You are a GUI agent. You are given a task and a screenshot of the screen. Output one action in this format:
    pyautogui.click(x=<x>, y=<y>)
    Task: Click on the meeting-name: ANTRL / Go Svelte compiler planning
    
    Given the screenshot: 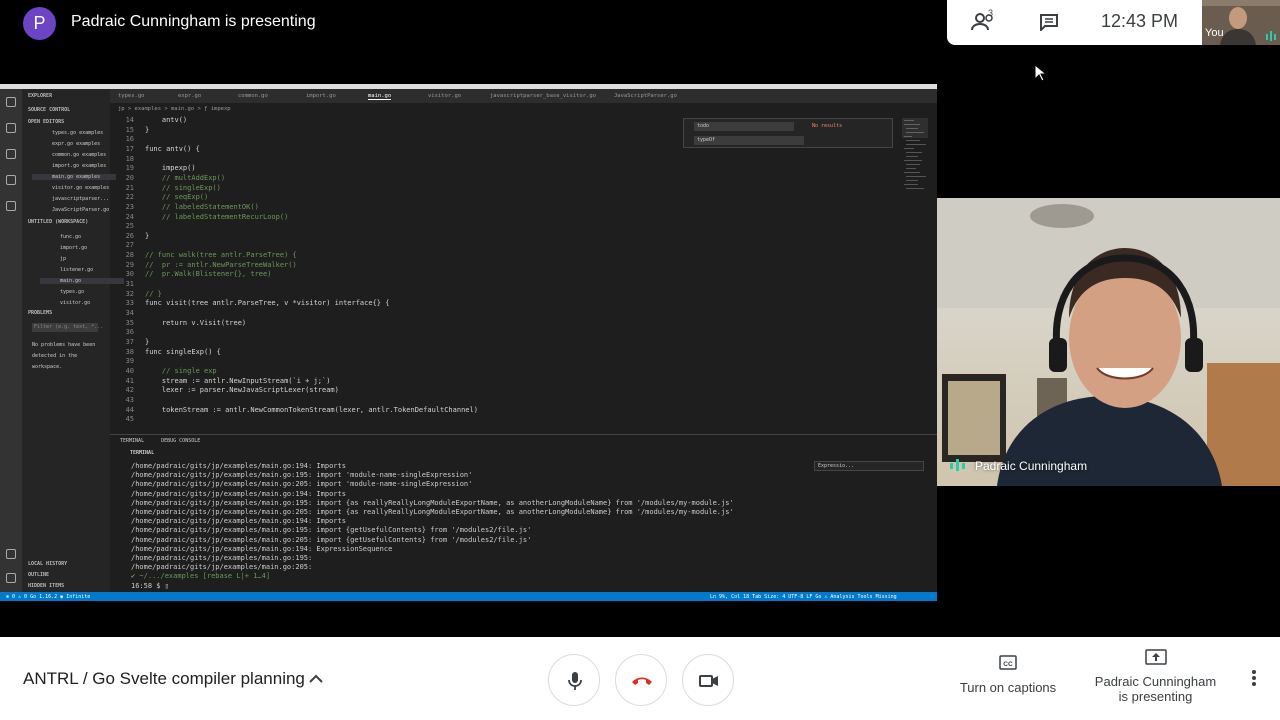 What is the action you would take?
    pyautogui.click(x=164, y=679)
    